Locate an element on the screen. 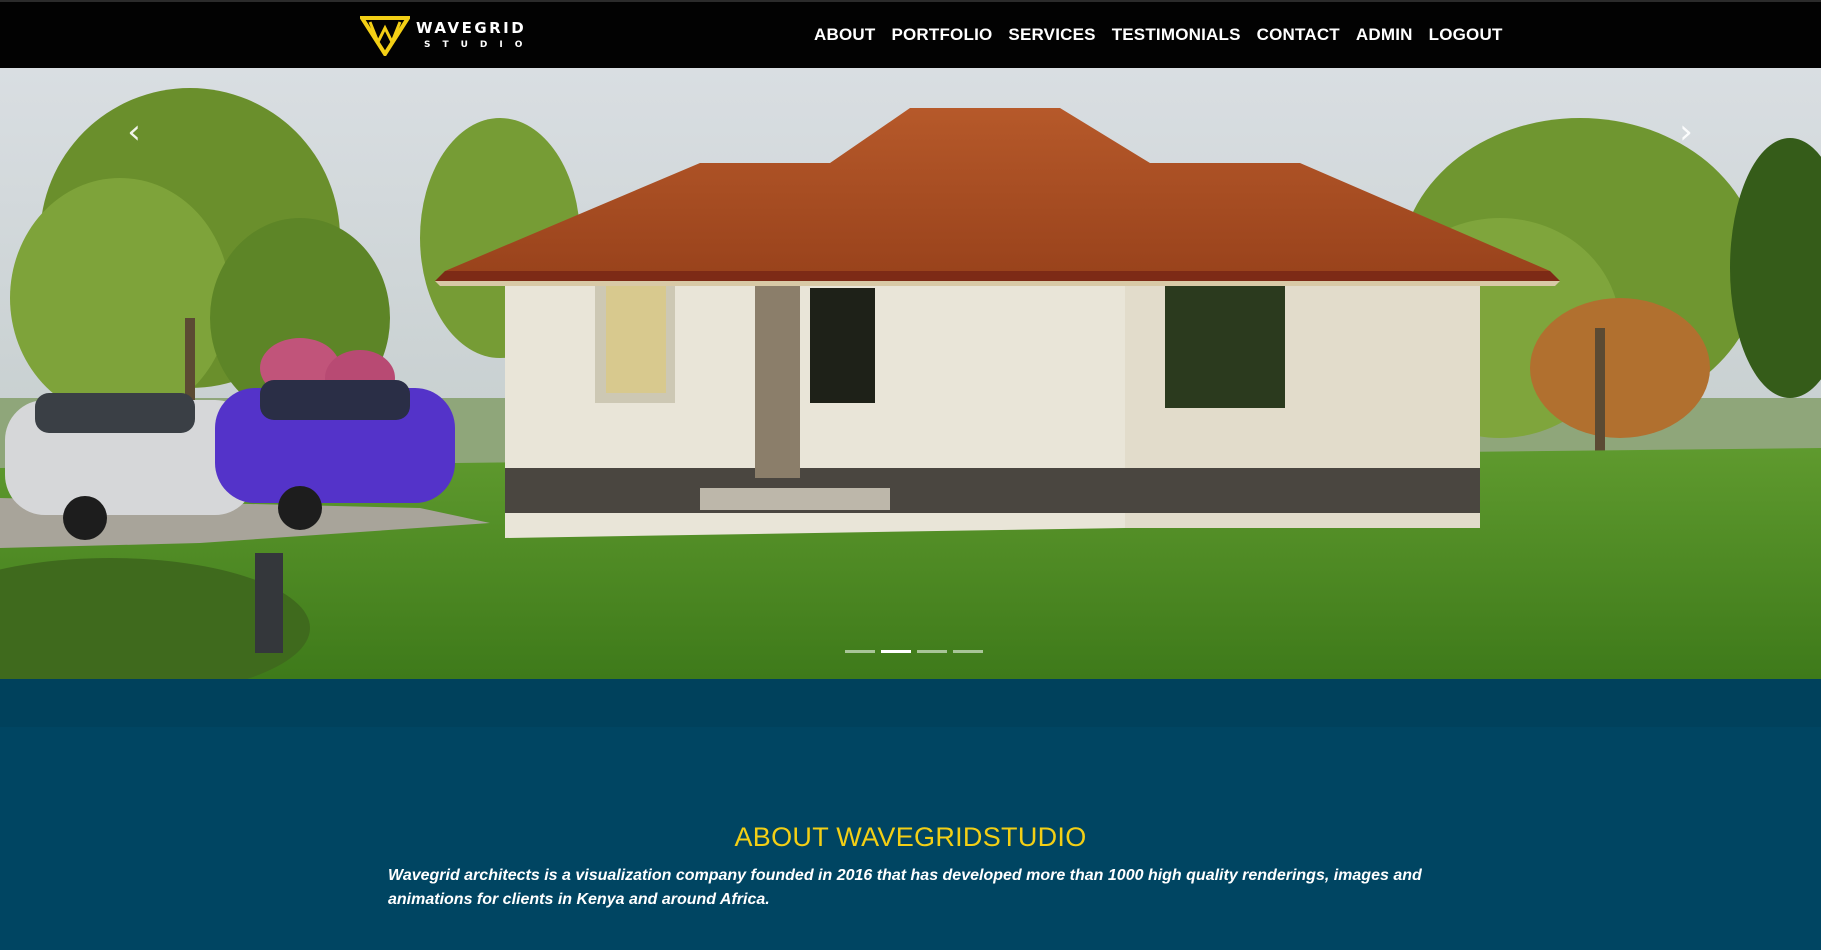 Image resolution: width=1821 pixels, height=950 pixels. carousel-prev-button: ‹ is located at coordinates (134, 132).